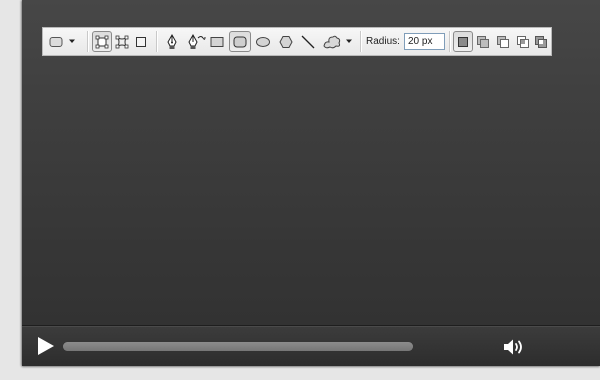 The height and width of the screenshot is (380, 600). Describe the element at coordinates (349, 41) in the screenshot. I see `geometry-options-arrow-icon` at that location.